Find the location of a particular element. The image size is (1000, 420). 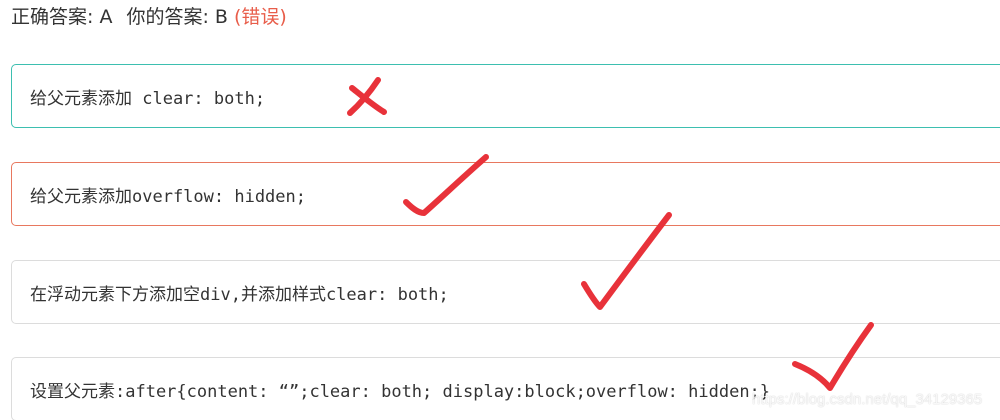

option-c-text: 在浮动元素下方添加空div,并添加样式clear: both; is located at coordinates (239, 294).